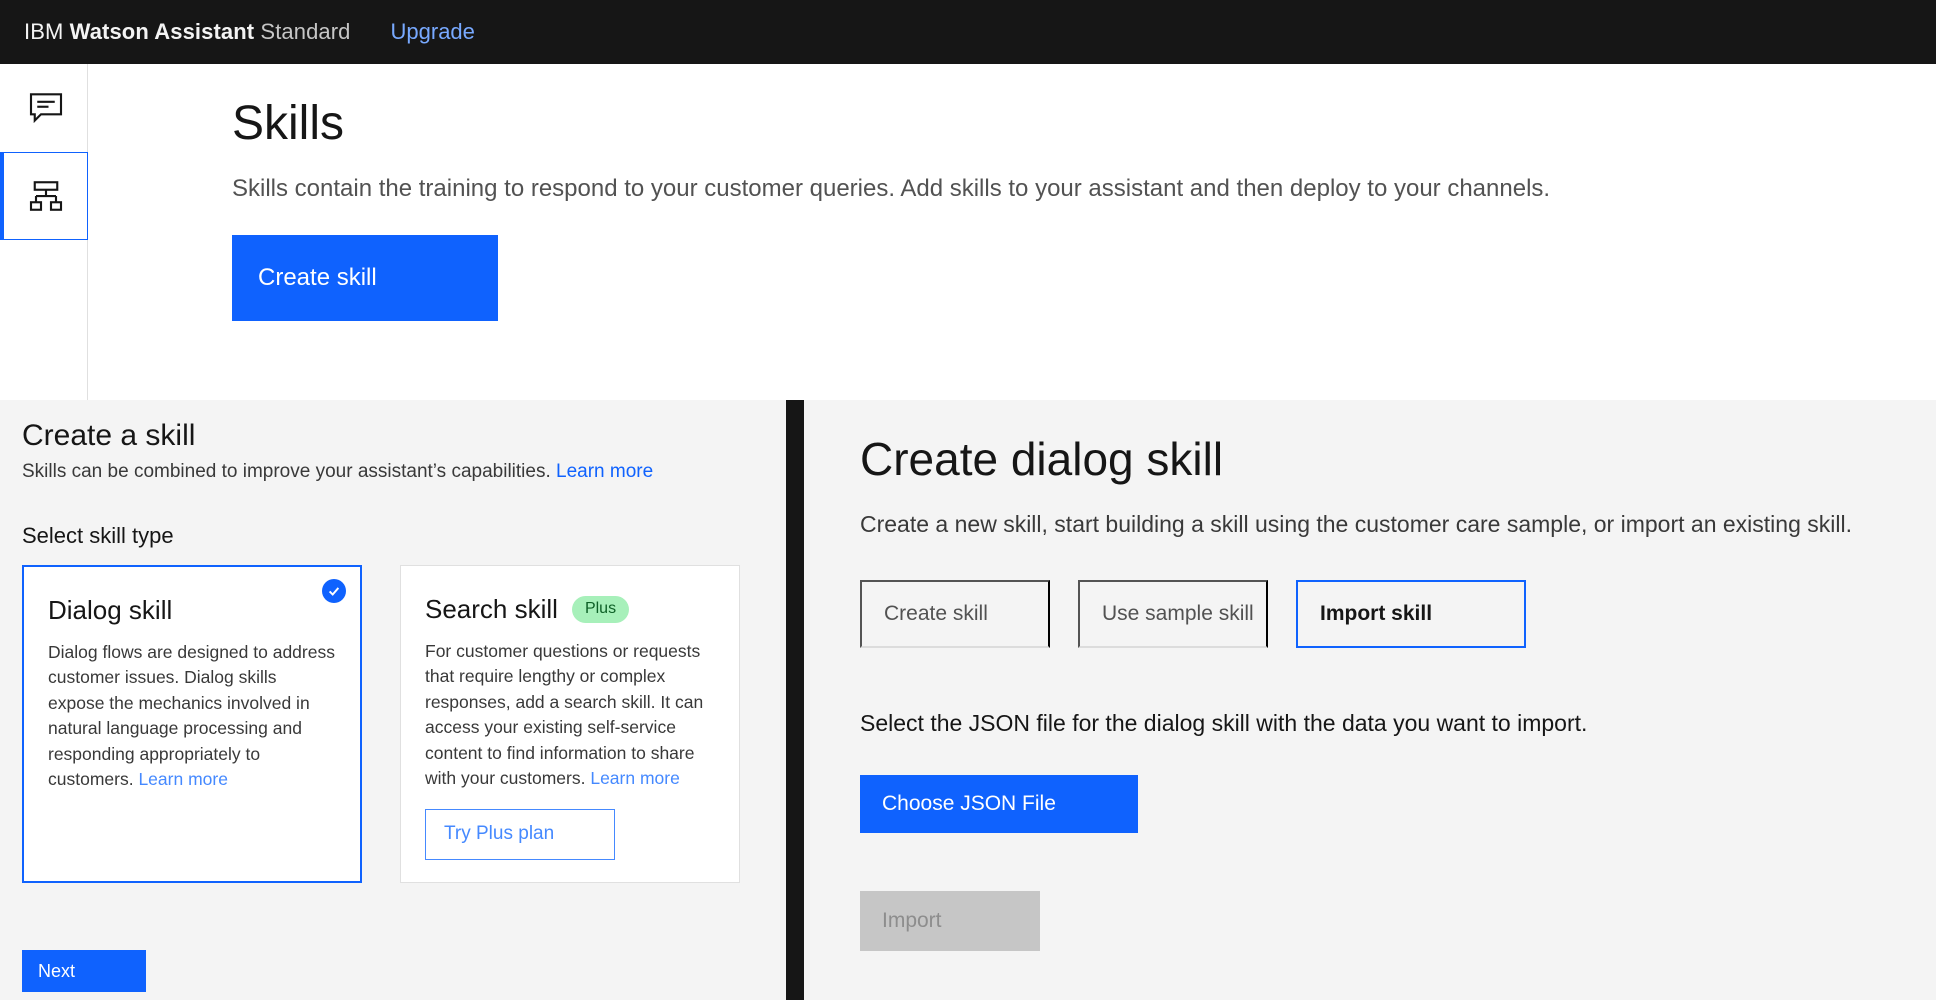 Image resolution: width=1936 pixels, height=1000 pixels. I want to click on create-skill-panel-title: Create a skill, so click(109, 435).